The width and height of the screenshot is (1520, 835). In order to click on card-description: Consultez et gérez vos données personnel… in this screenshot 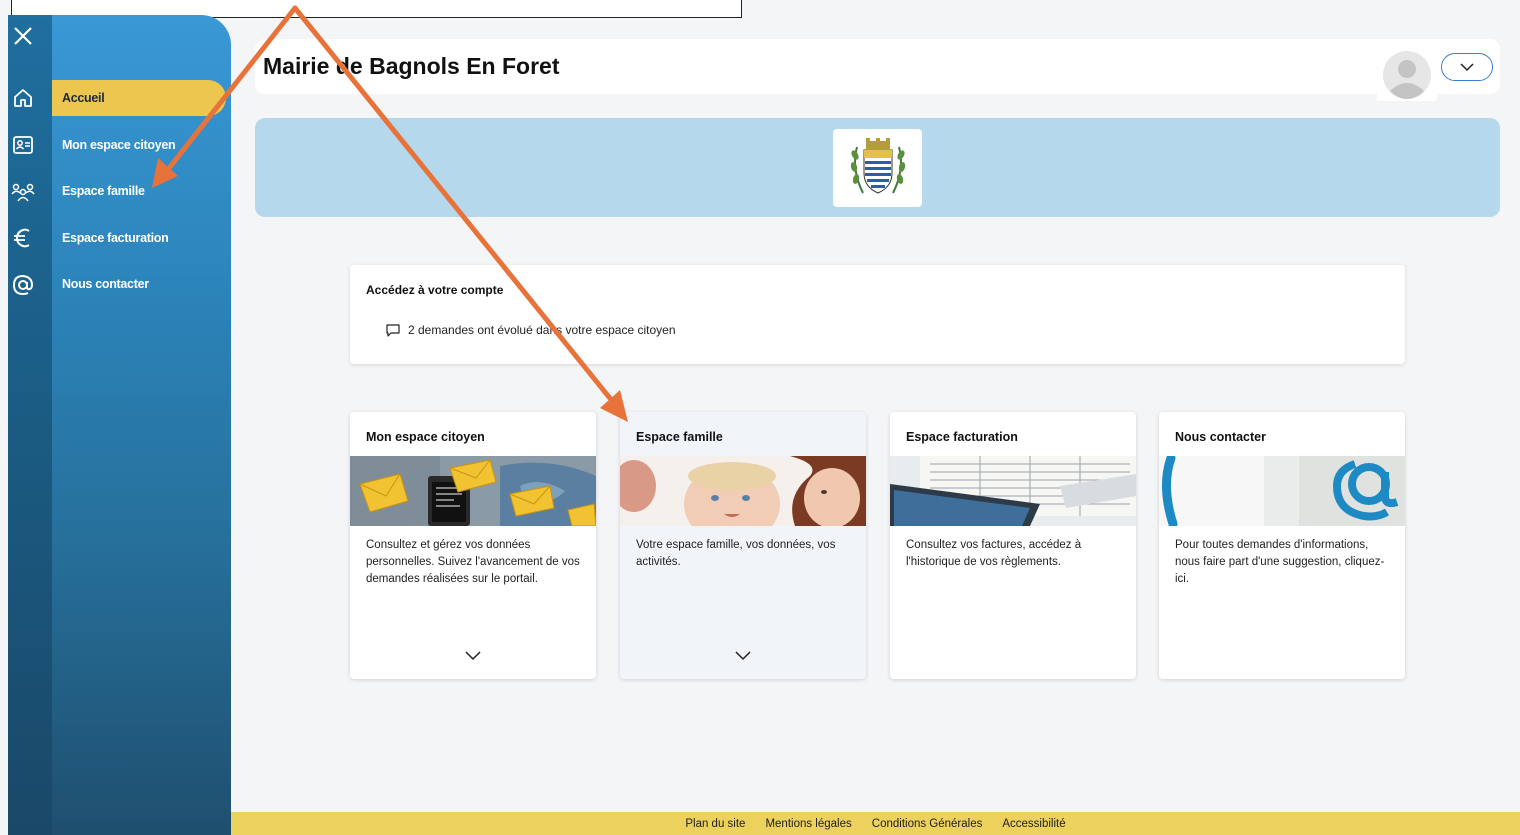, I will do `click(473, 562)`.